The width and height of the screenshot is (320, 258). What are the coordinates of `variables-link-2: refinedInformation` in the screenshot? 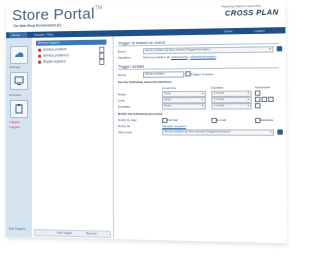 It's located at (203, 56).